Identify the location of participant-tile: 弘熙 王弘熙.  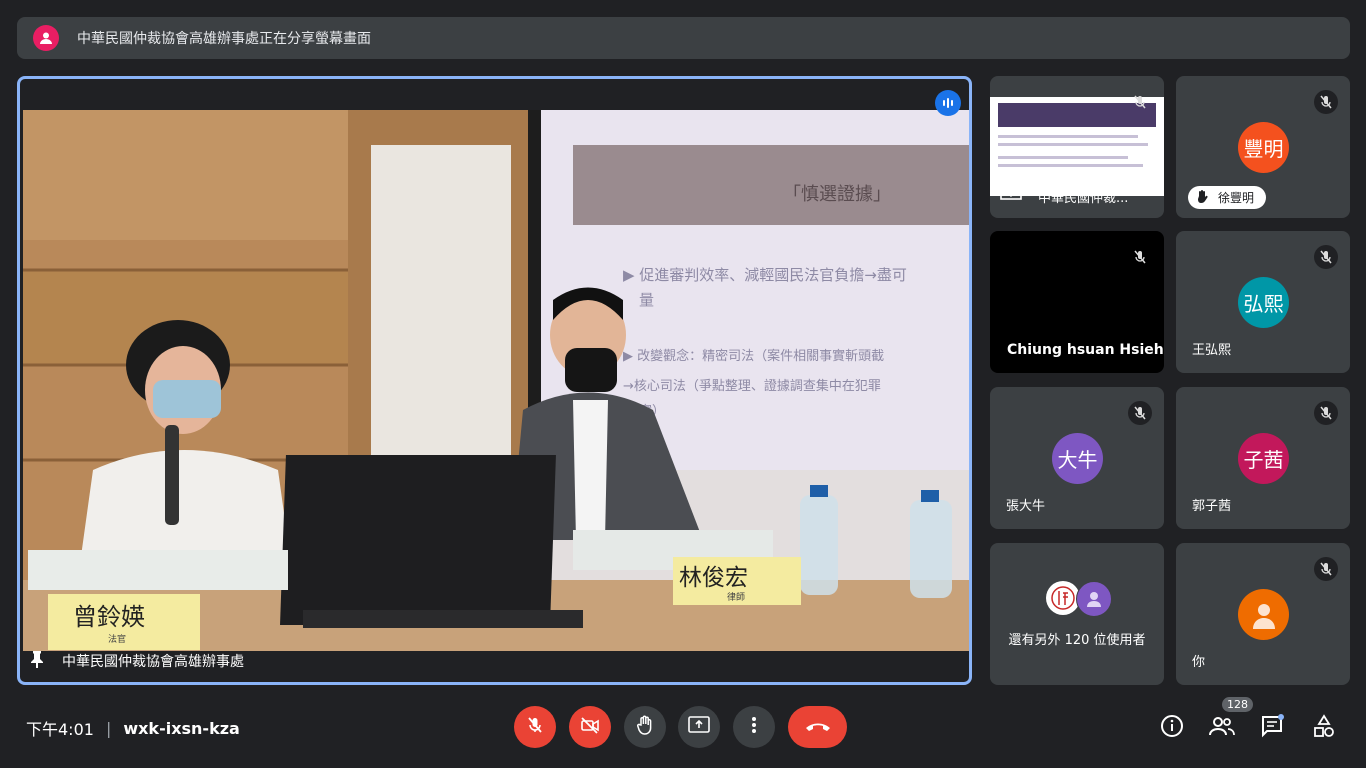
(1263, 302).